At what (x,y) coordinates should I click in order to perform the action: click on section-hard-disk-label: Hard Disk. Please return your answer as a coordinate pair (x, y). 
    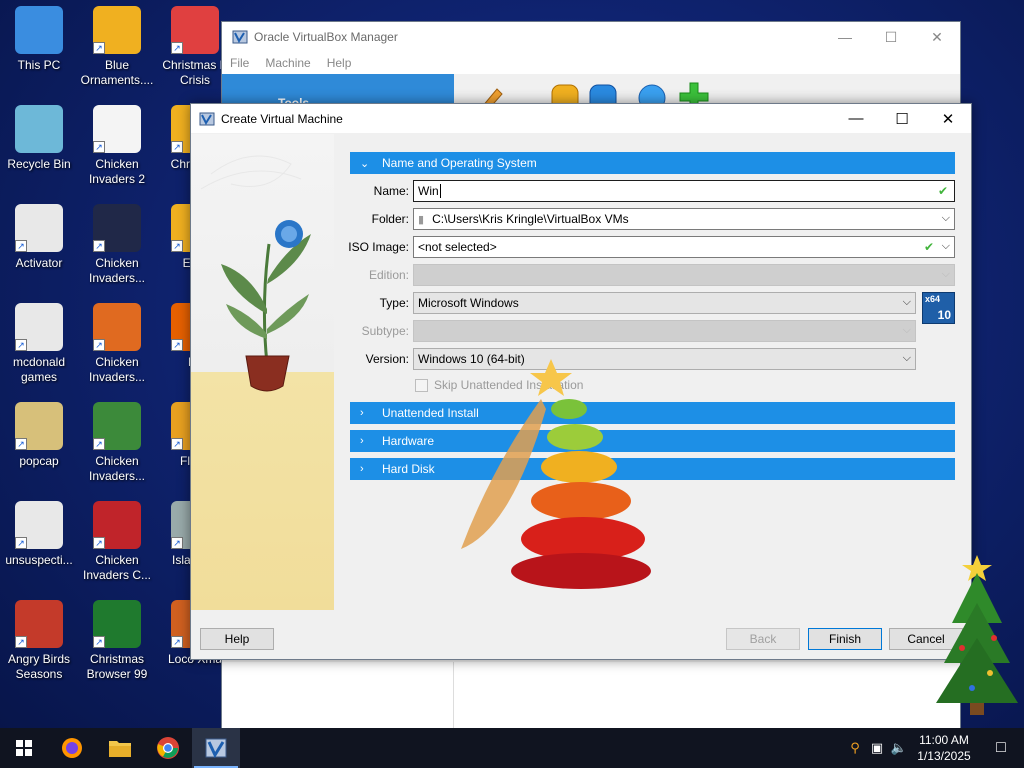
    Looking at the image, I should click on (408, 469).